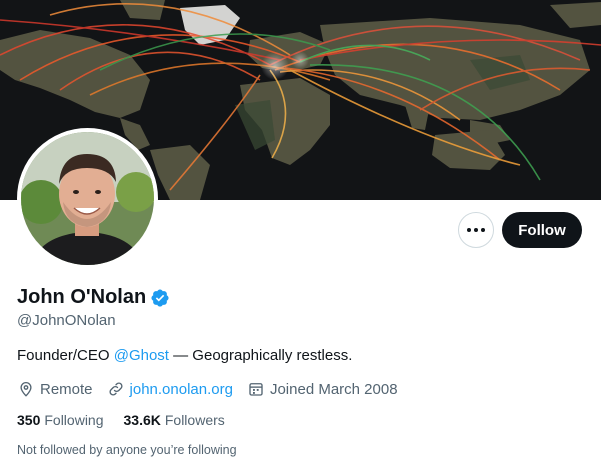  Describe the element at coordinates (82, 297) in the screenshot. I see `display-name: John O'Nolan` at that location.